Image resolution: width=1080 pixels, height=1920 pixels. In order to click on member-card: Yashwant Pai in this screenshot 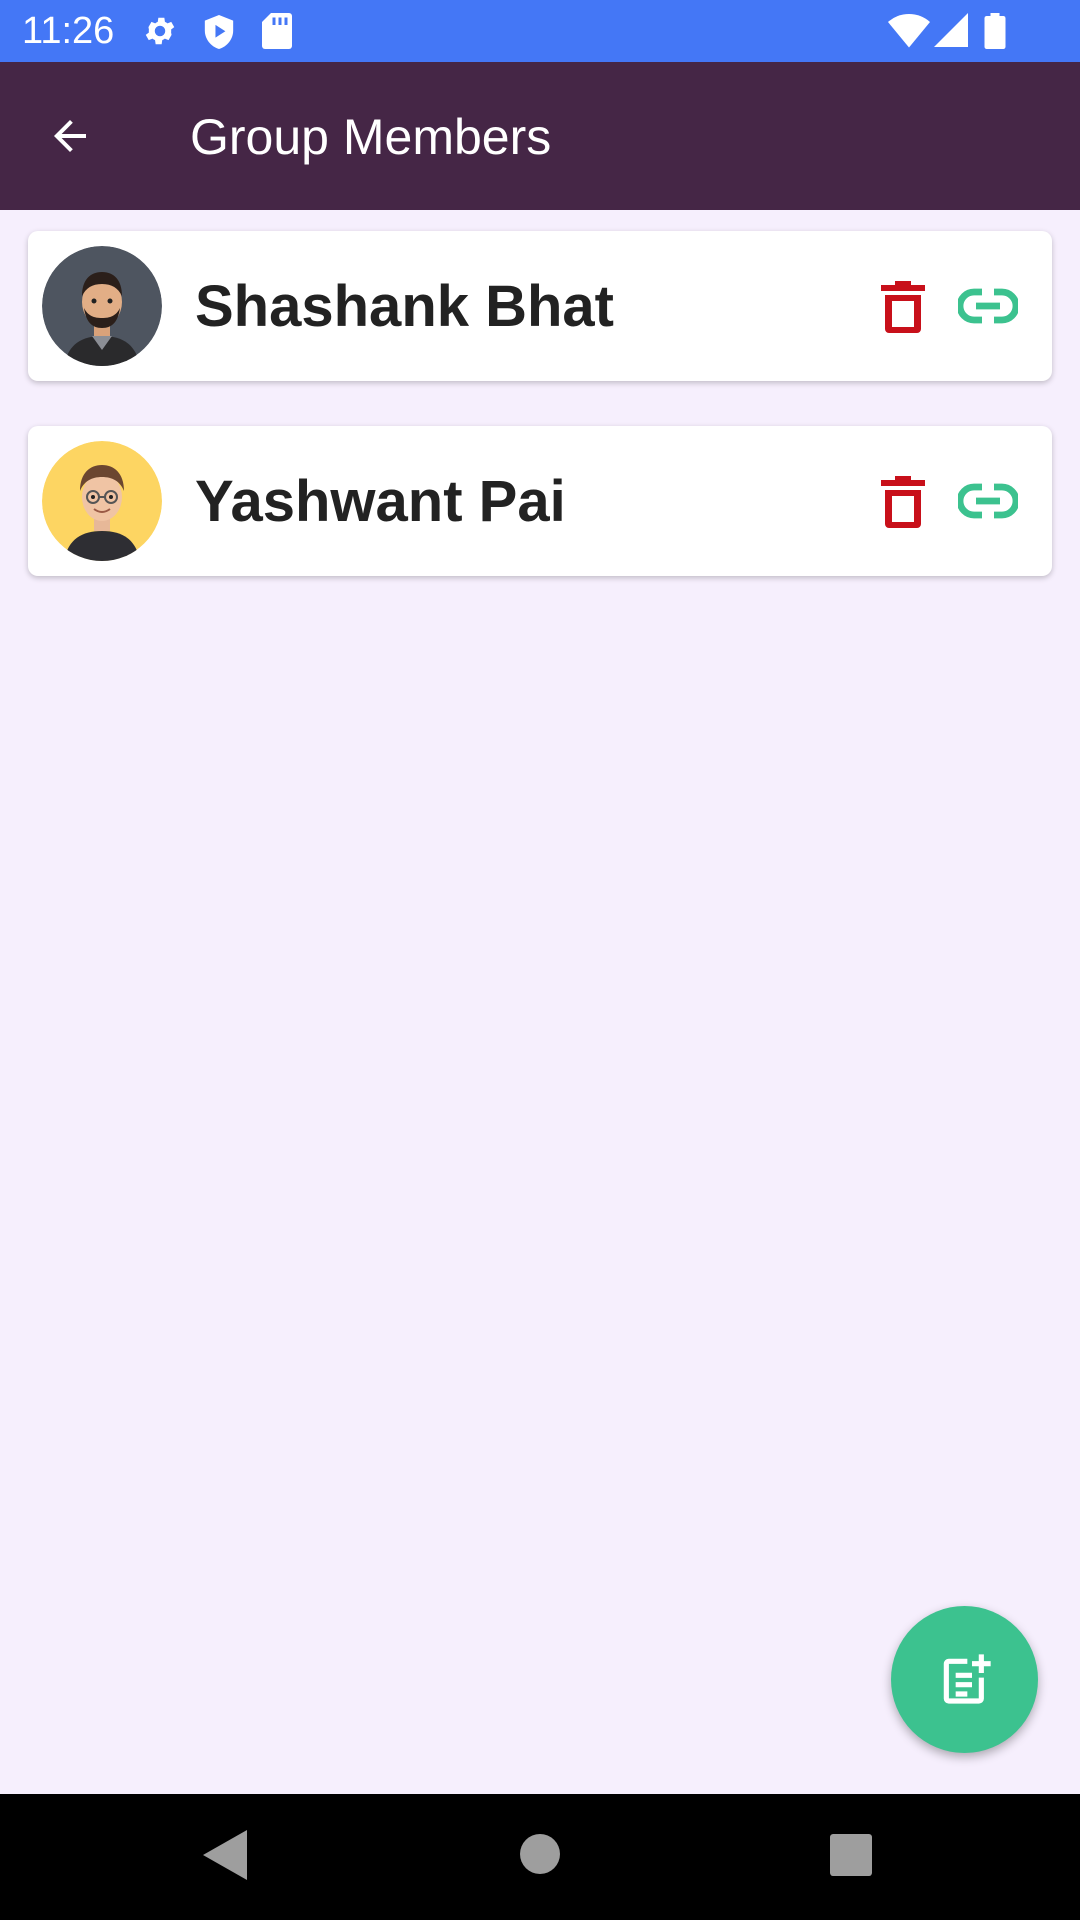, I will do `click(540, 501)`.